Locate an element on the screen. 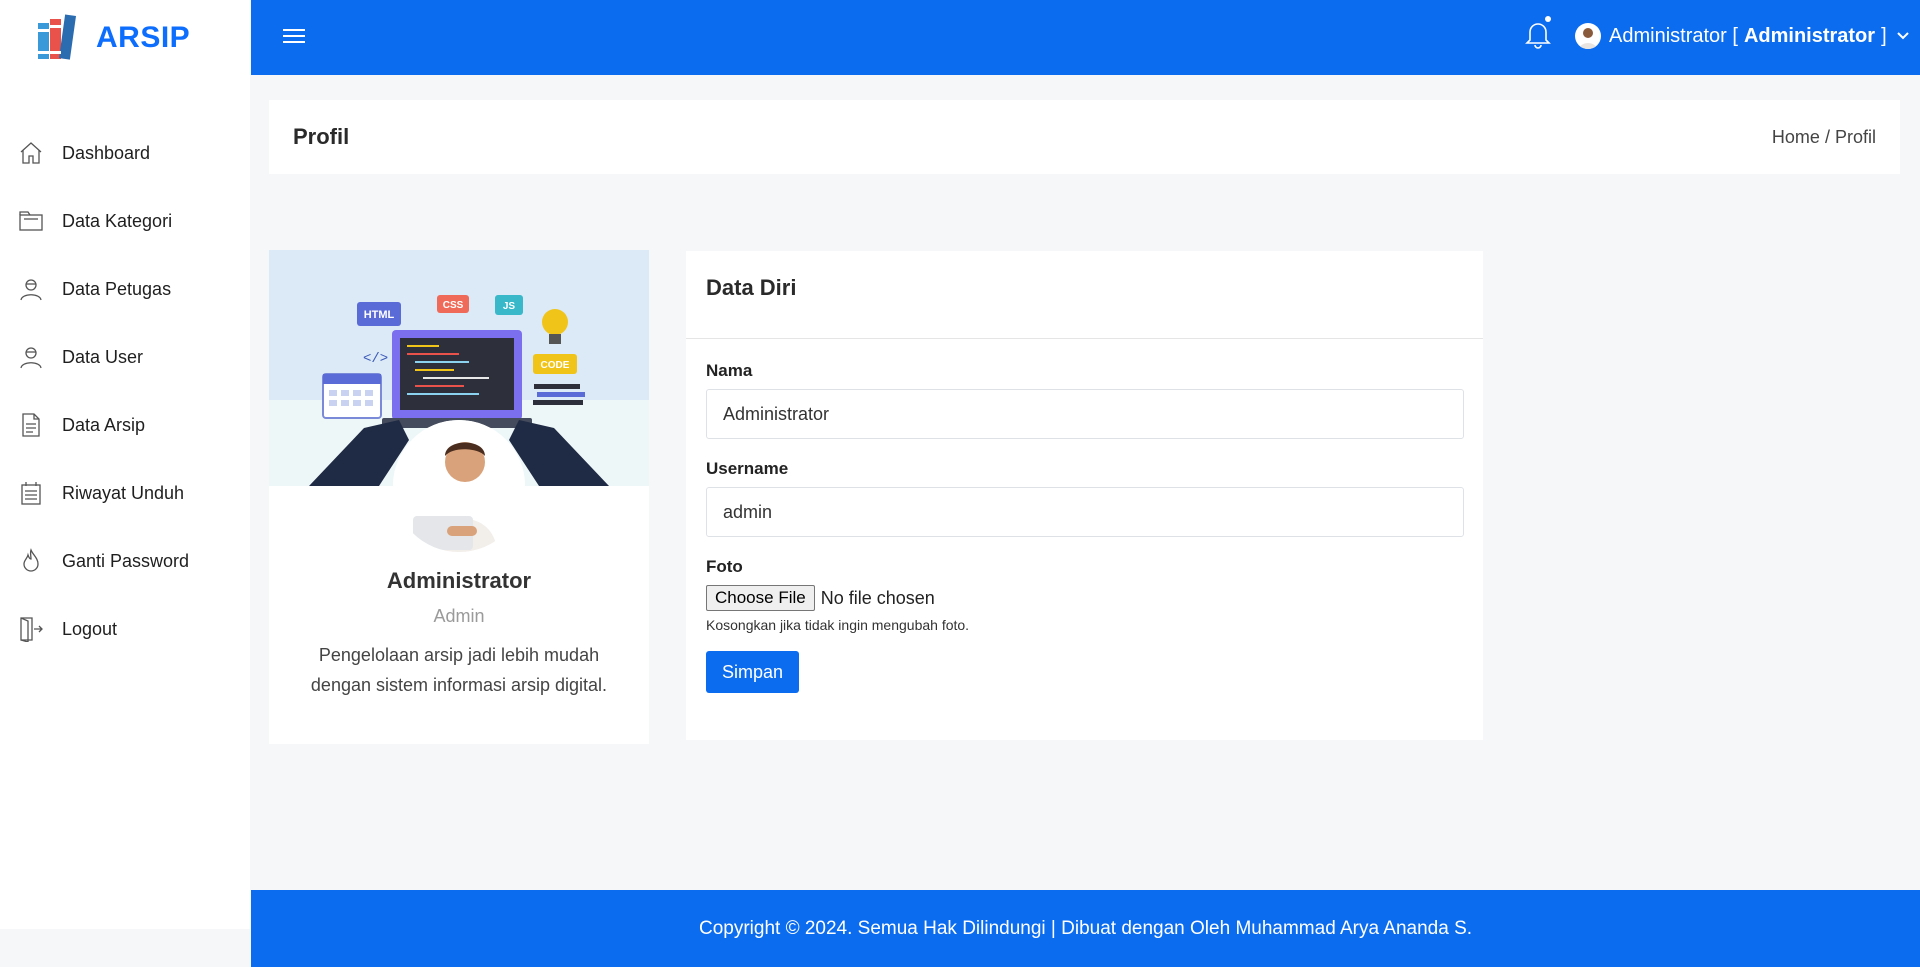 This screenshot has height=967, width=1920. sidebar-item-label: Dashboard is located at coordinates (106, 152).